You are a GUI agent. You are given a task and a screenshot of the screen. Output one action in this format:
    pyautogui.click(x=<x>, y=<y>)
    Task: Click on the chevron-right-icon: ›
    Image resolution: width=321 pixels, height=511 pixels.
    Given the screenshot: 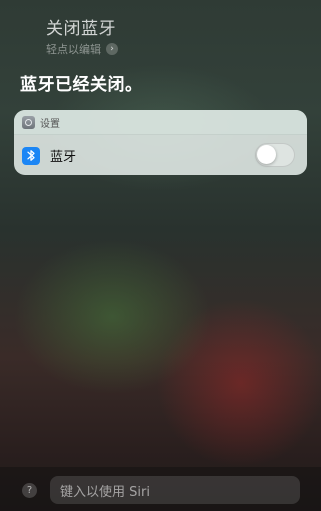 What is the action you would take?
    pyautogui.click(x=112, y=49)
    